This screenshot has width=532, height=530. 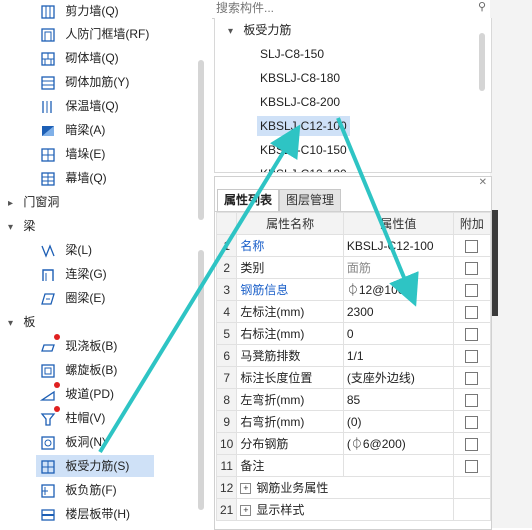 What do you see at coordinates (73, 178) in the screenshot?
I see `tree-item-curtain-wall: 幕墙(Q)` at bounding box center [73, 178].